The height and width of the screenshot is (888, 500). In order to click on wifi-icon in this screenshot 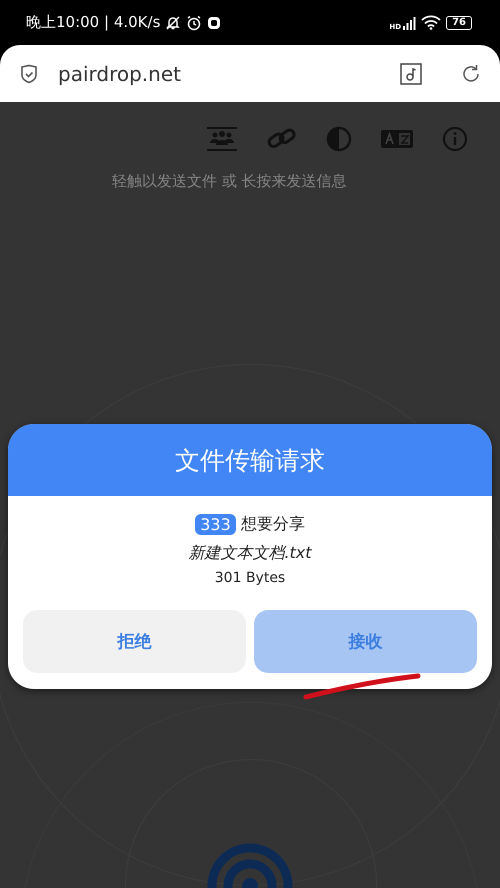, I will do `click(431, 22)`.